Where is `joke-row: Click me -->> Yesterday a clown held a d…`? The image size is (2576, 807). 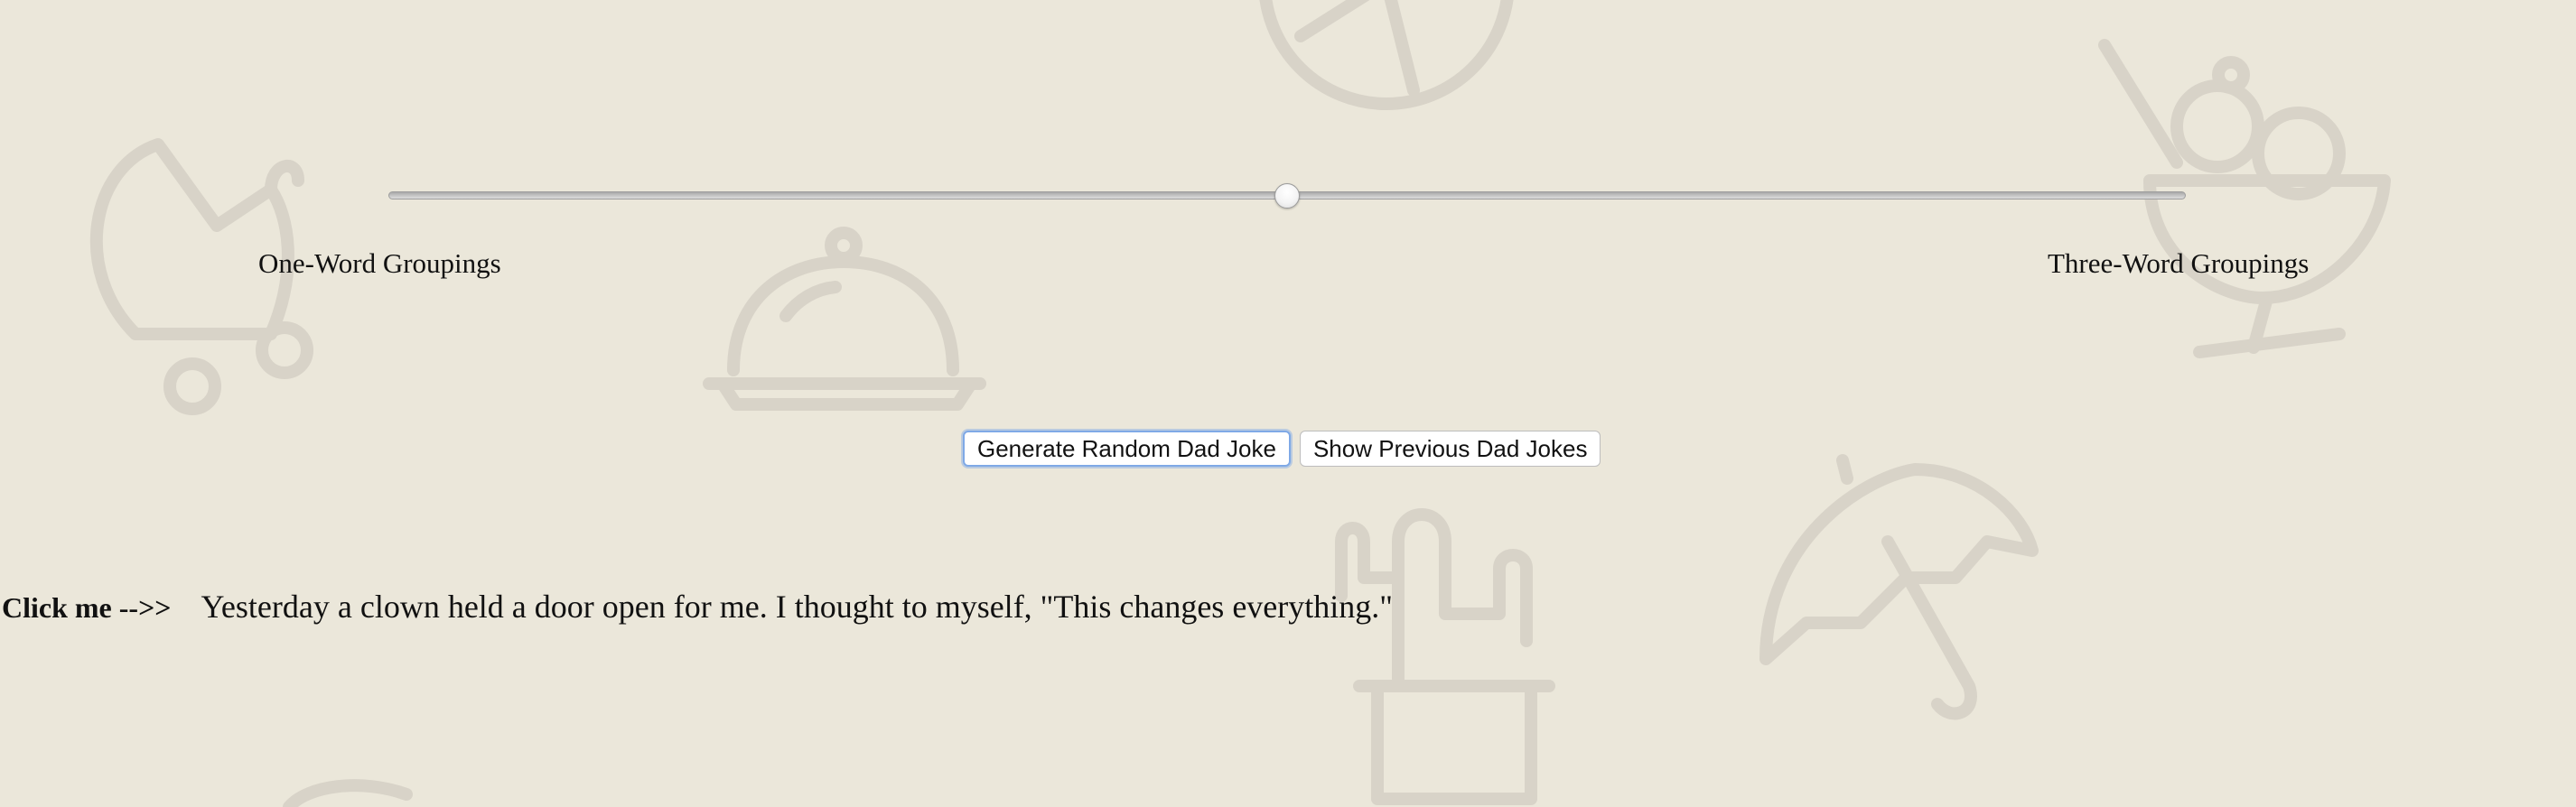
joke-row: Click me -->> Yesterday a clown held a d… is located at coordinates (696, 607).